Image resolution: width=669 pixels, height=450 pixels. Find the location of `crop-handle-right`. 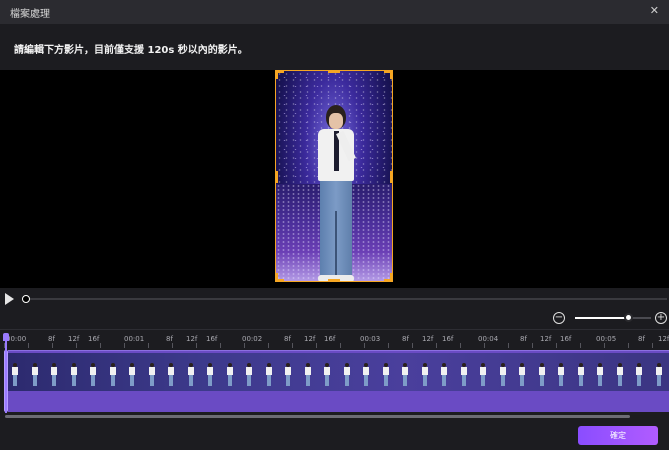

crop-handle-right is located at coordinates (391, 177).